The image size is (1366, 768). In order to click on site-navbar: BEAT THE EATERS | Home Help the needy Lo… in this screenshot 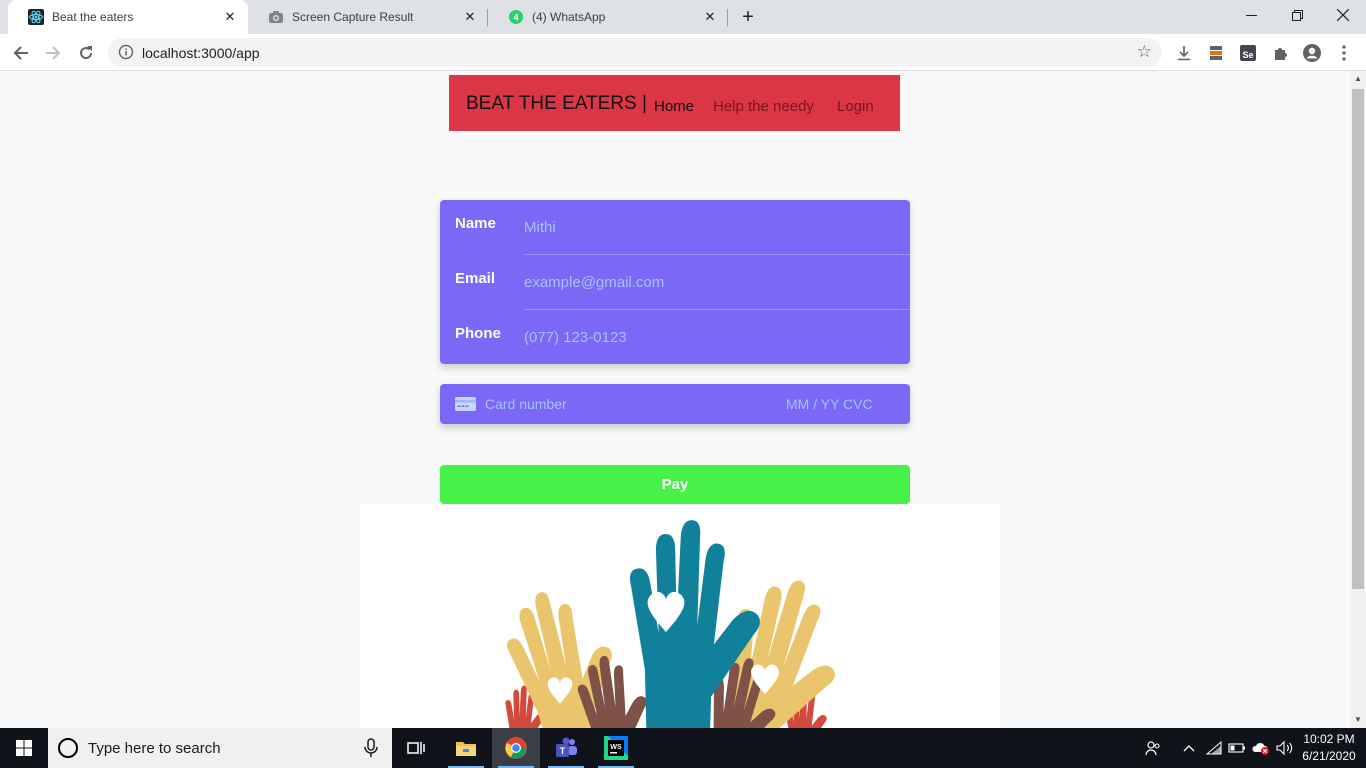, I will do `click(674, 103)`.